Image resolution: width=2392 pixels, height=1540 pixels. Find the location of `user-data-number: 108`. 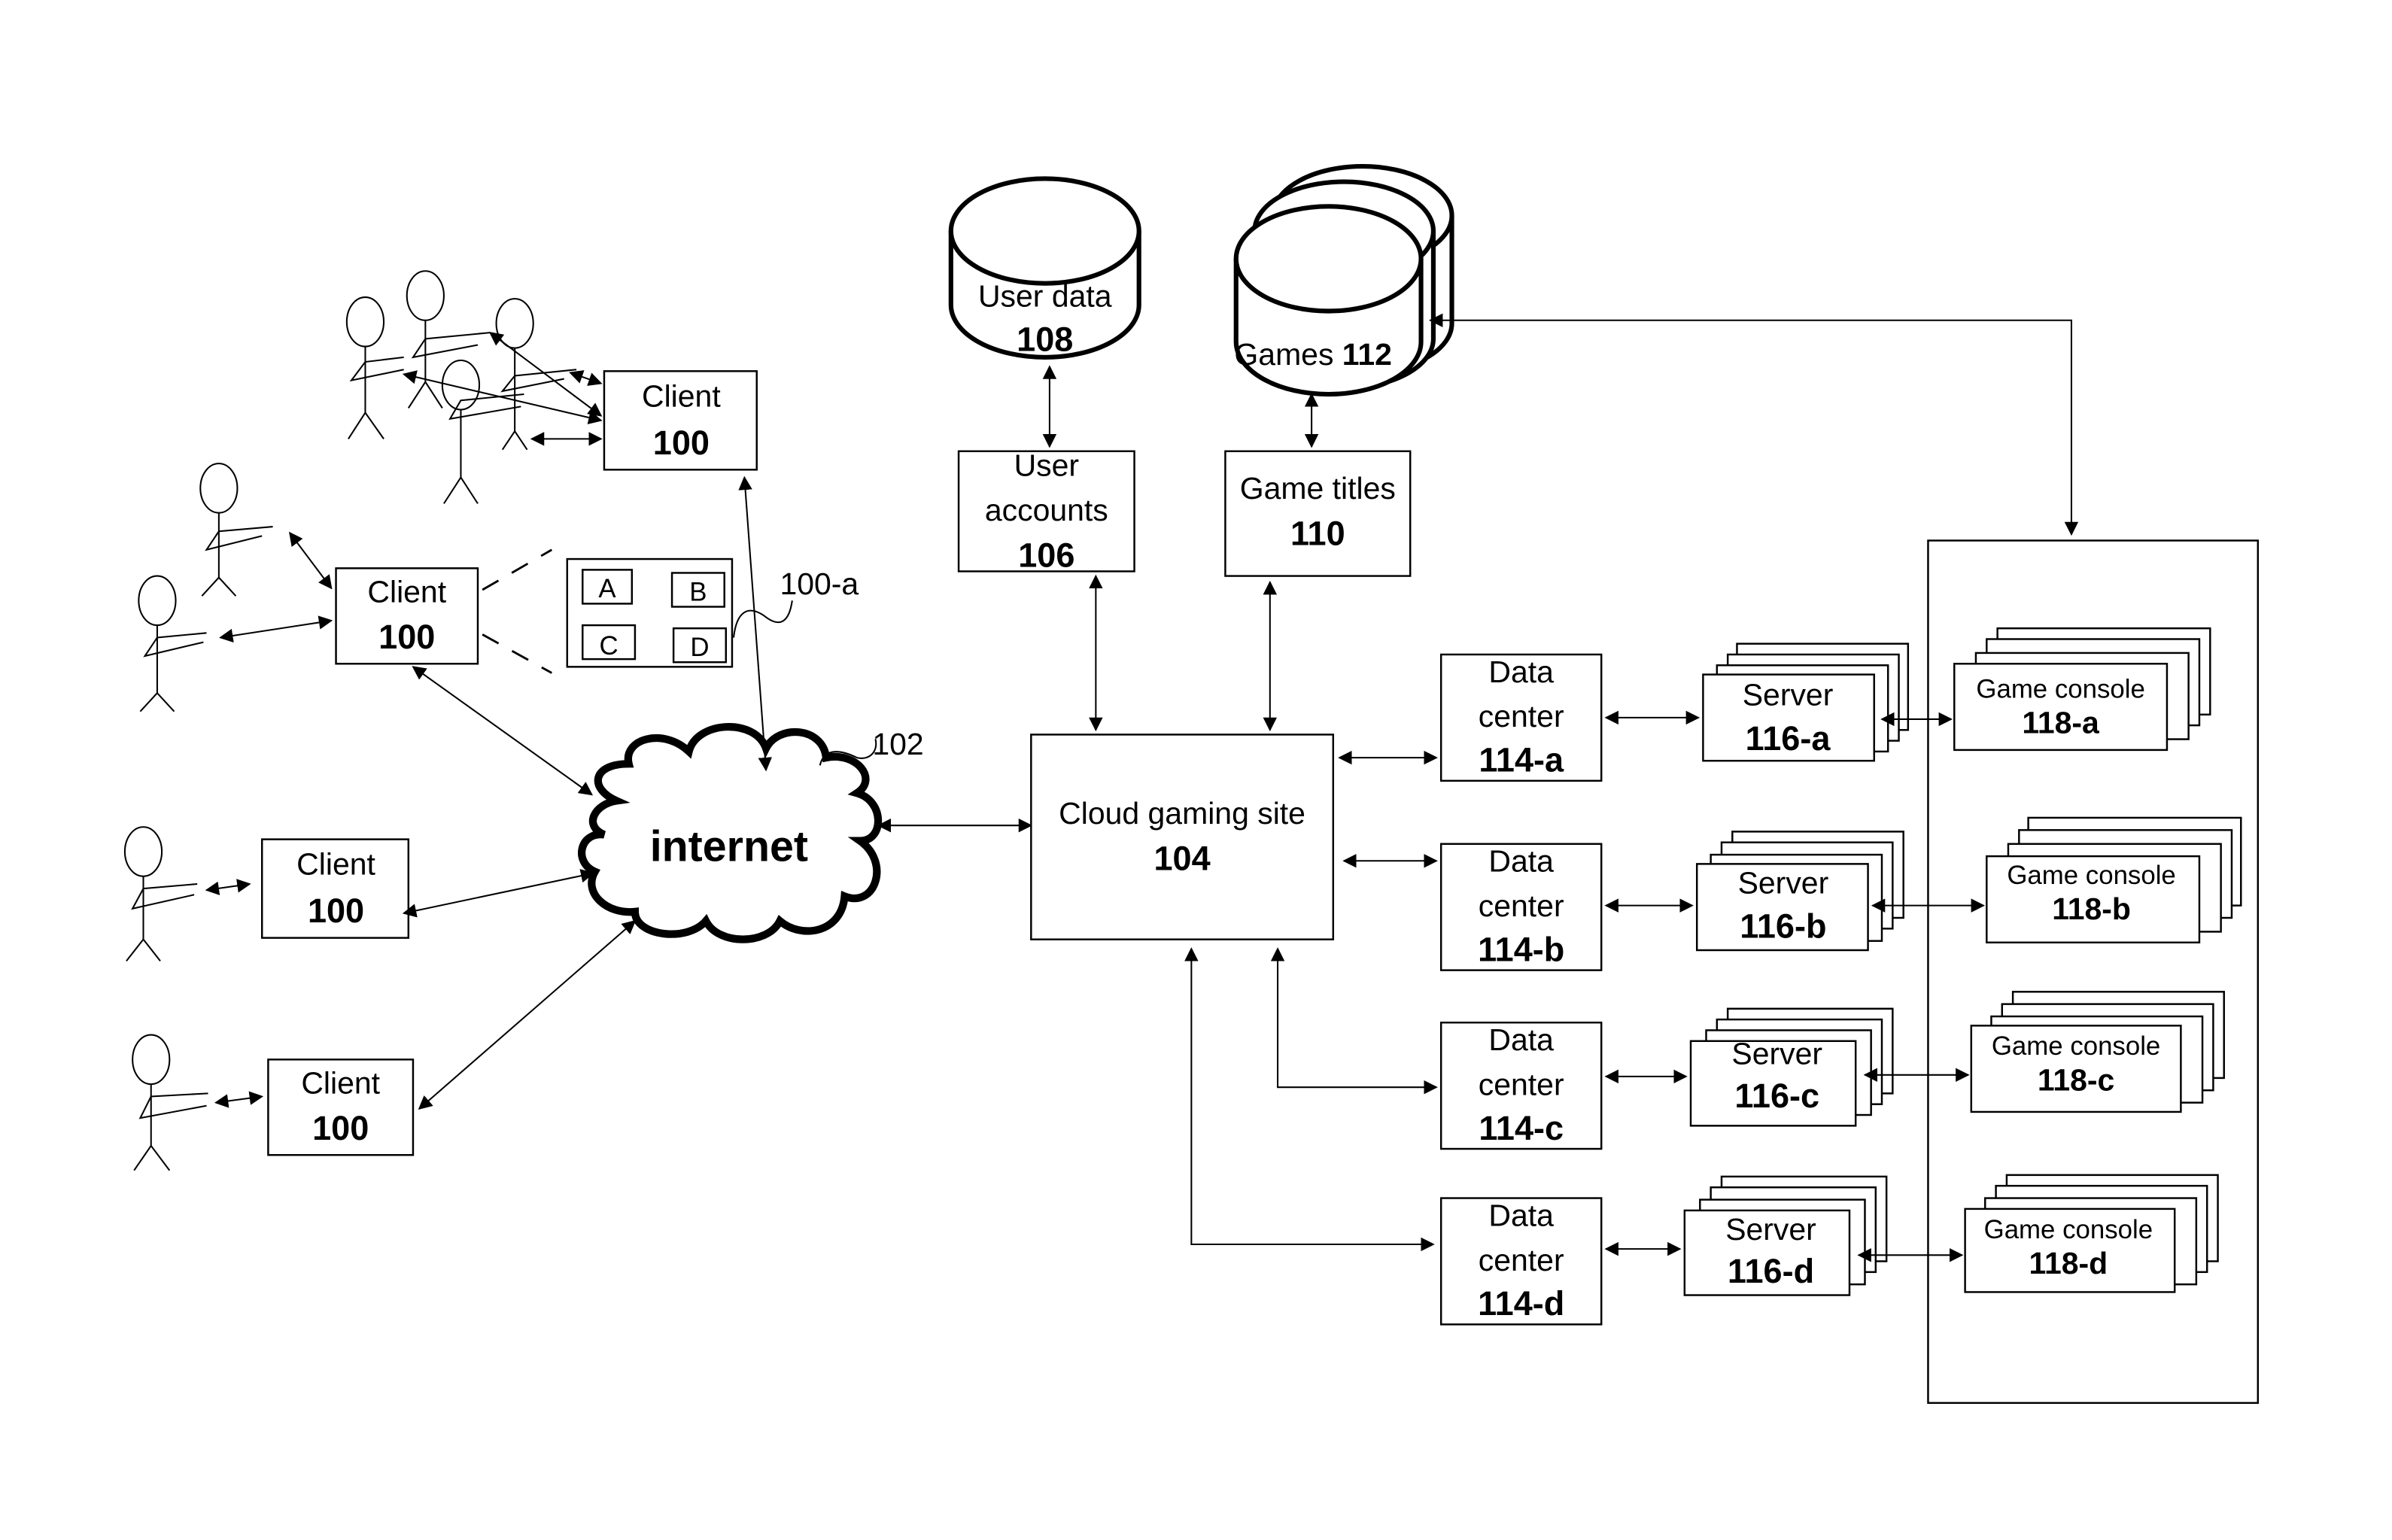

user-data-number: 108 is located at coordinates (1045, 339).